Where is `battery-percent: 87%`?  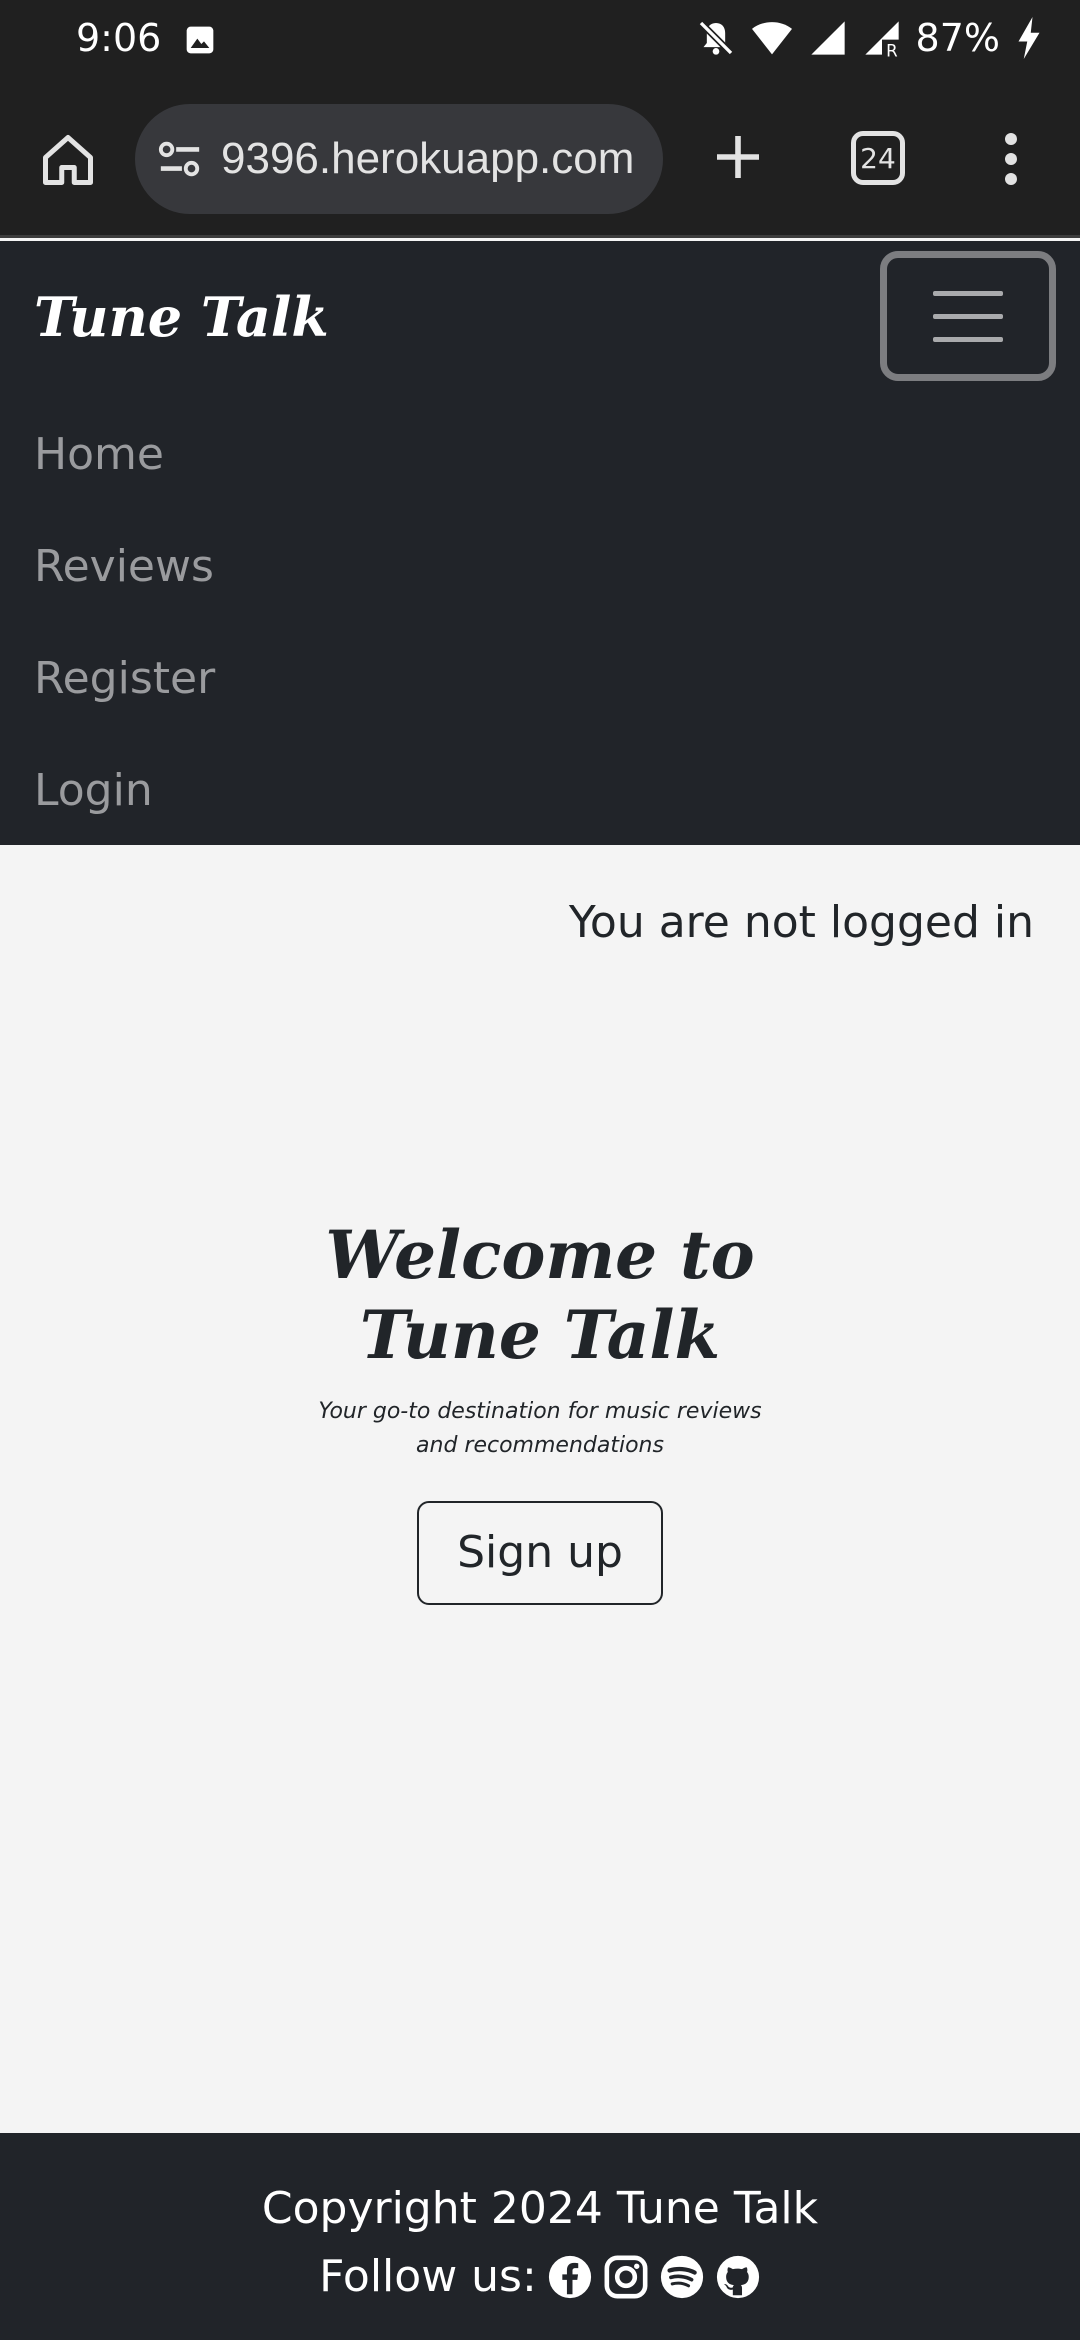
battery-percent: 87% is located at coordinates (957, 38).